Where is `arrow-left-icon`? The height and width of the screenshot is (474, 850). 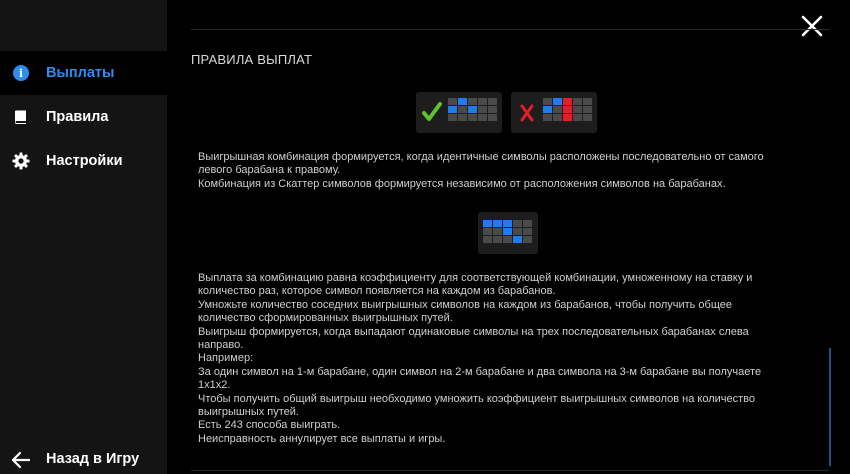
arrow-left-icon is located at coordinates (21, 462).